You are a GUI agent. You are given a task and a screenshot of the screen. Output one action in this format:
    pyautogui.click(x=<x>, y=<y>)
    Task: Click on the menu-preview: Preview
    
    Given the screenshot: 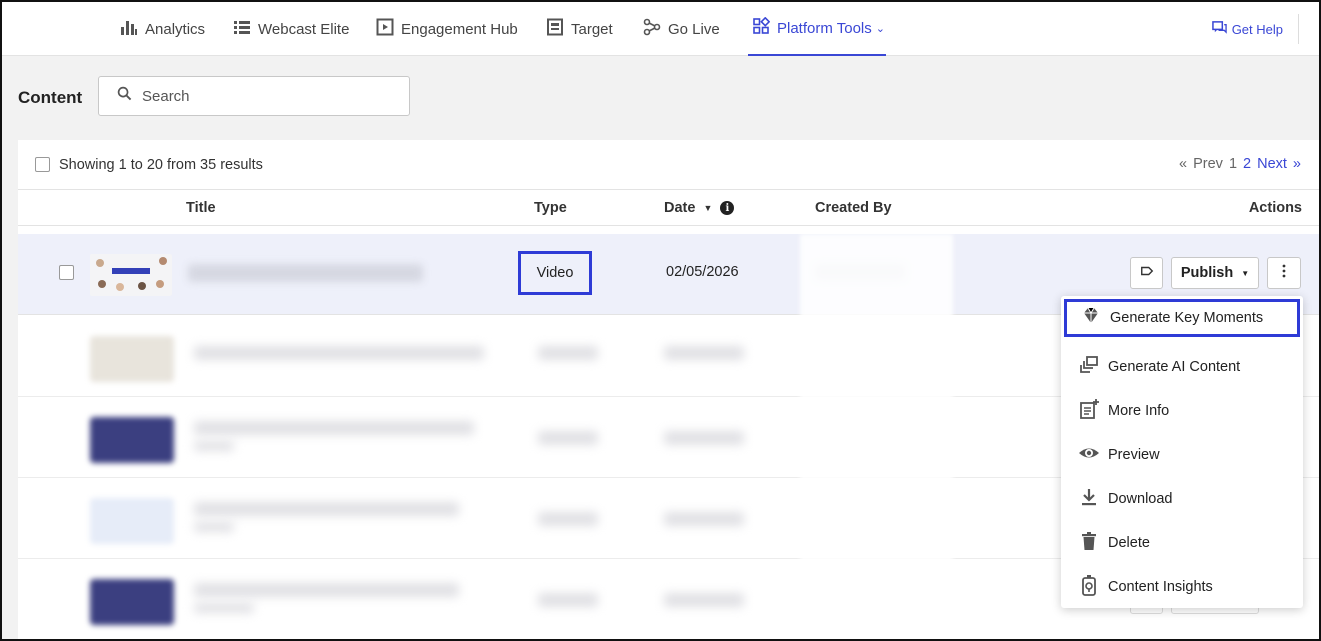 What is the action you would take?
    pyautogui.click(x=1182, y=455)
    